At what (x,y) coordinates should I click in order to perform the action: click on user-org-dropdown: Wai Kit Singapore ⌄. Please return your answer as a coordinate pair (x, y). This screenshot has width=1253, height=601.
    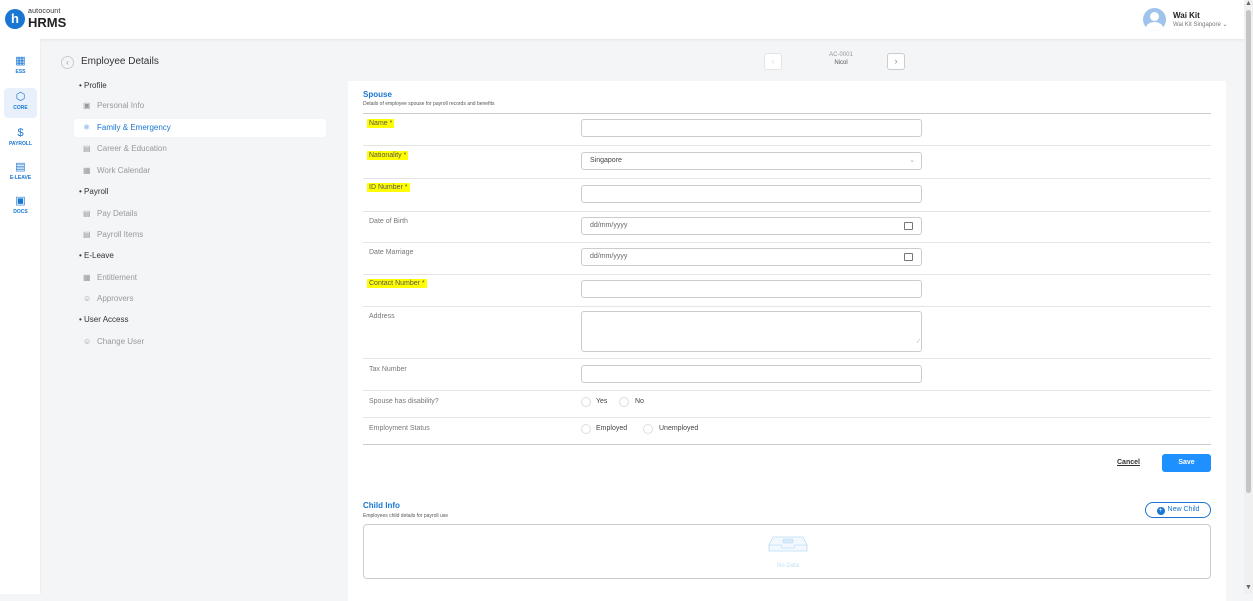
    Looking at the image, I should click on (1200, 24).